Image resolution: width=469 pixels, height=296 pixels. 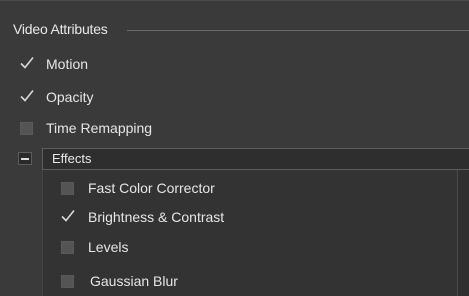 I want to click on effect-row-levels: Levels, so click(x=94, y=247).